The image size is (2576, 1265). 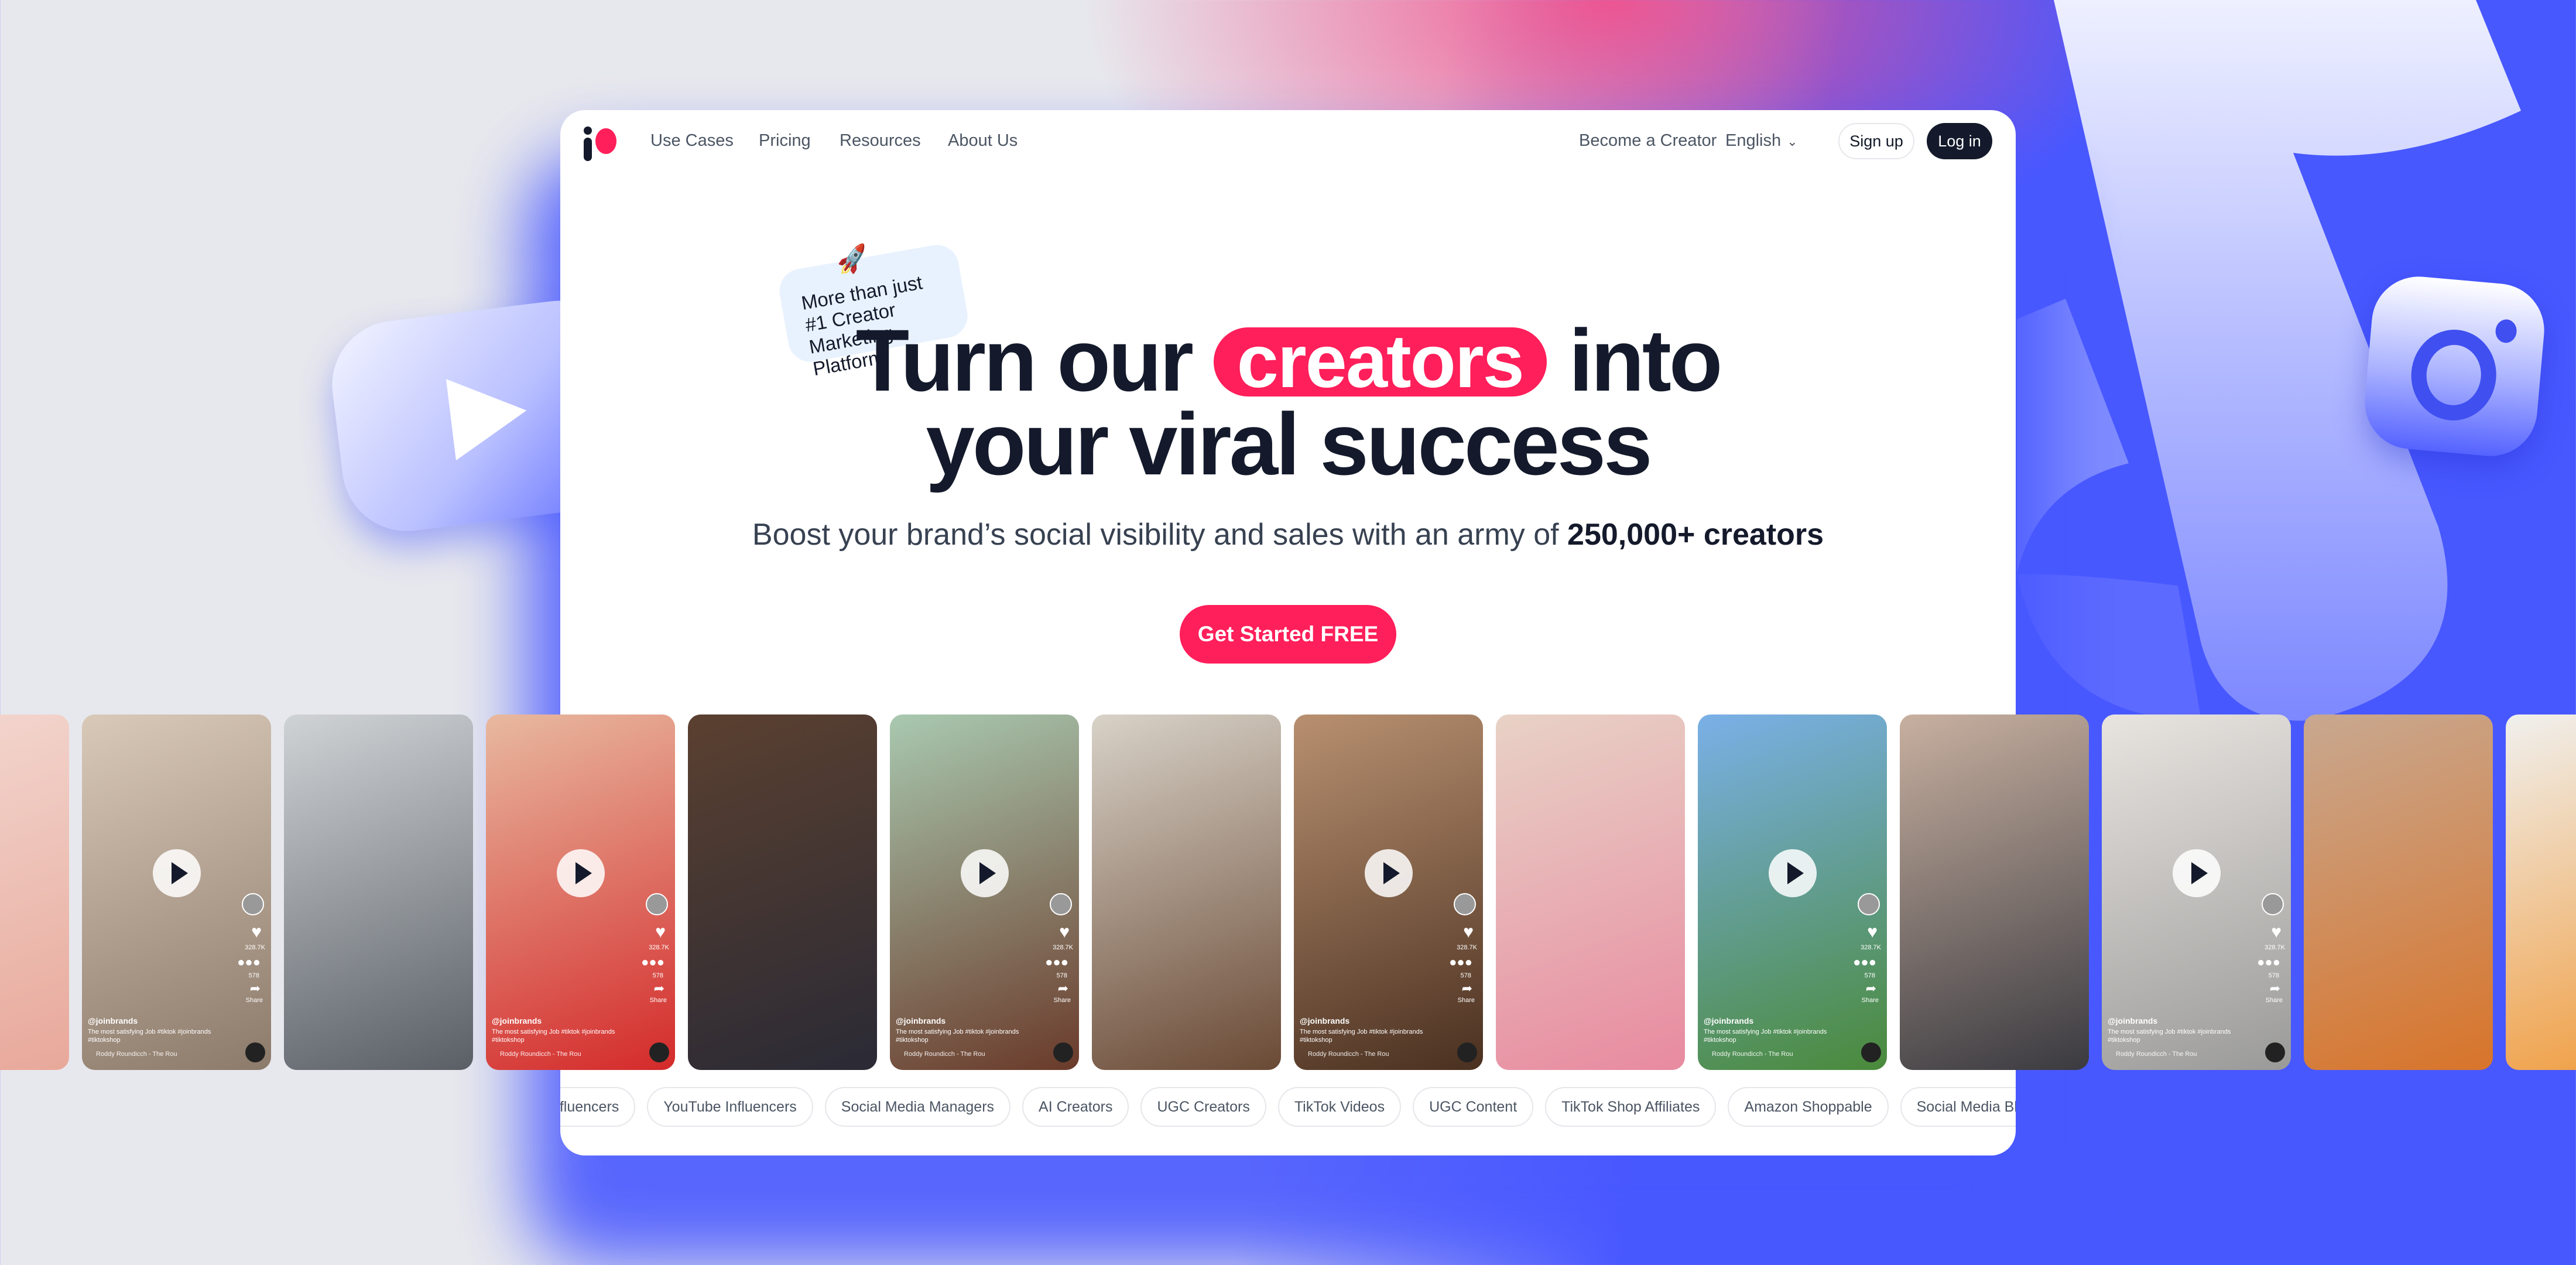 What do you see at coordinates (1809, 1107) in the screenshot?
I see `category-tag: Amazon Shoppable` at bounding box center [1809, 1107].